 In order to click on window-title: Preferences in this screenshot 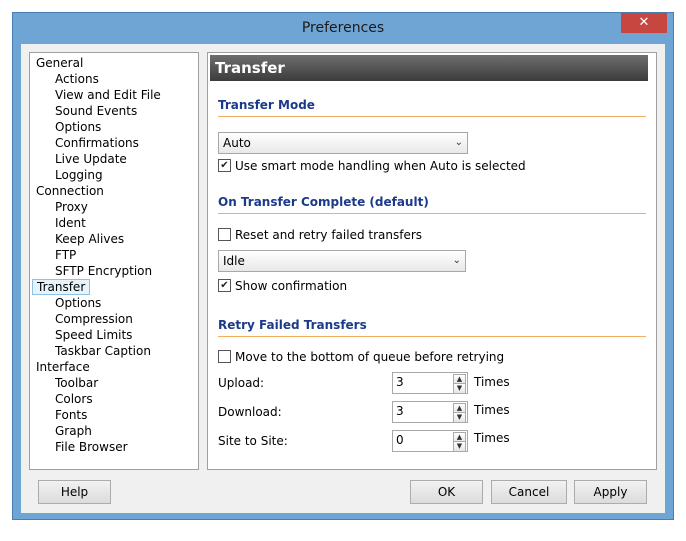, I will do `click(343, 28)`.